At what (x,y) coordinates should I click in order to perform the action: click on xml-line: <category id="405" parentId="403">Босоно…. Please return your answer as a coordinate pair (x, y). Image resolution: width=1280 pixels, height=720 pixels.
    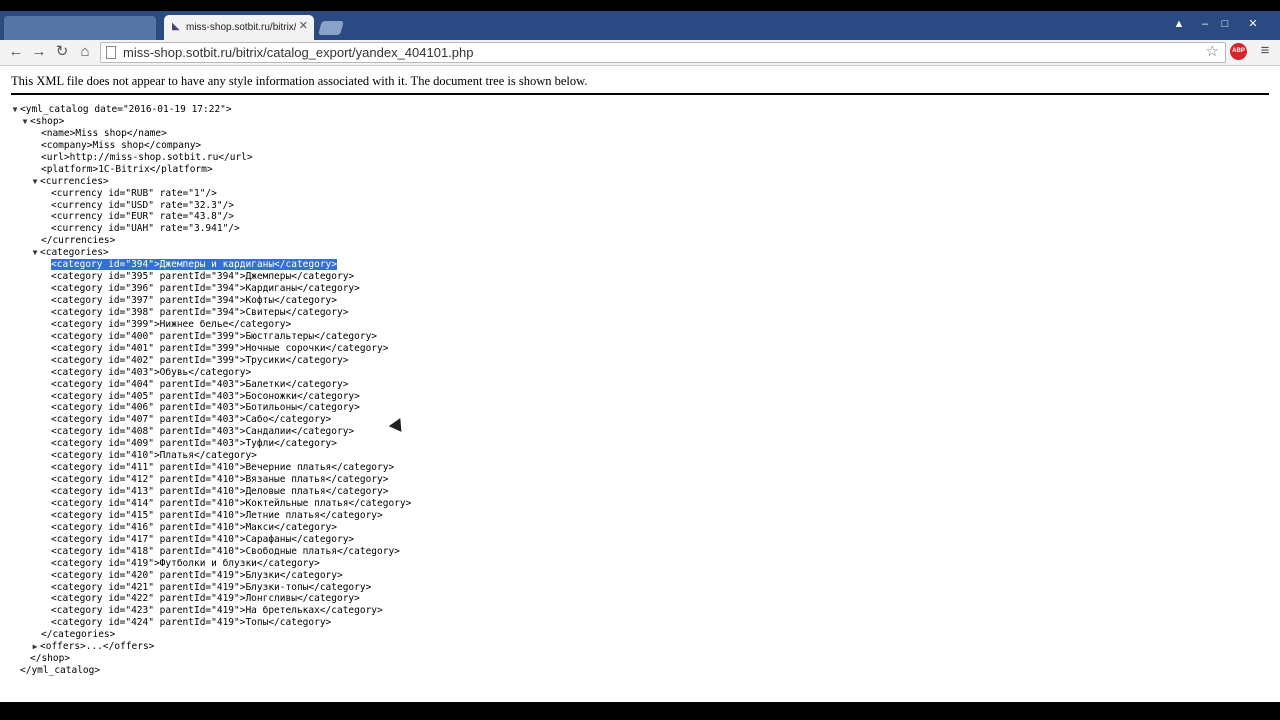
    Looking at the image, I should click on (210, 397).